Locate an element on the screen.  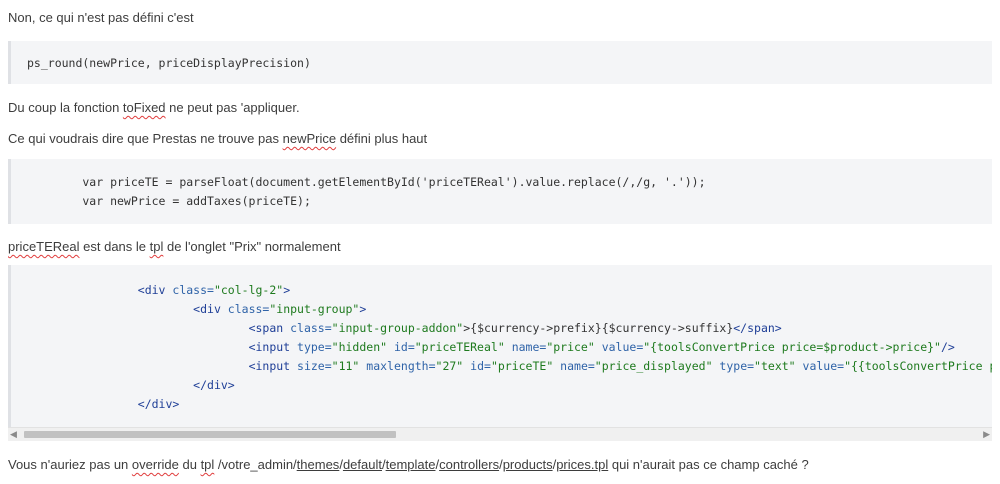
tag: </span> is located at coordinates (757, 328).